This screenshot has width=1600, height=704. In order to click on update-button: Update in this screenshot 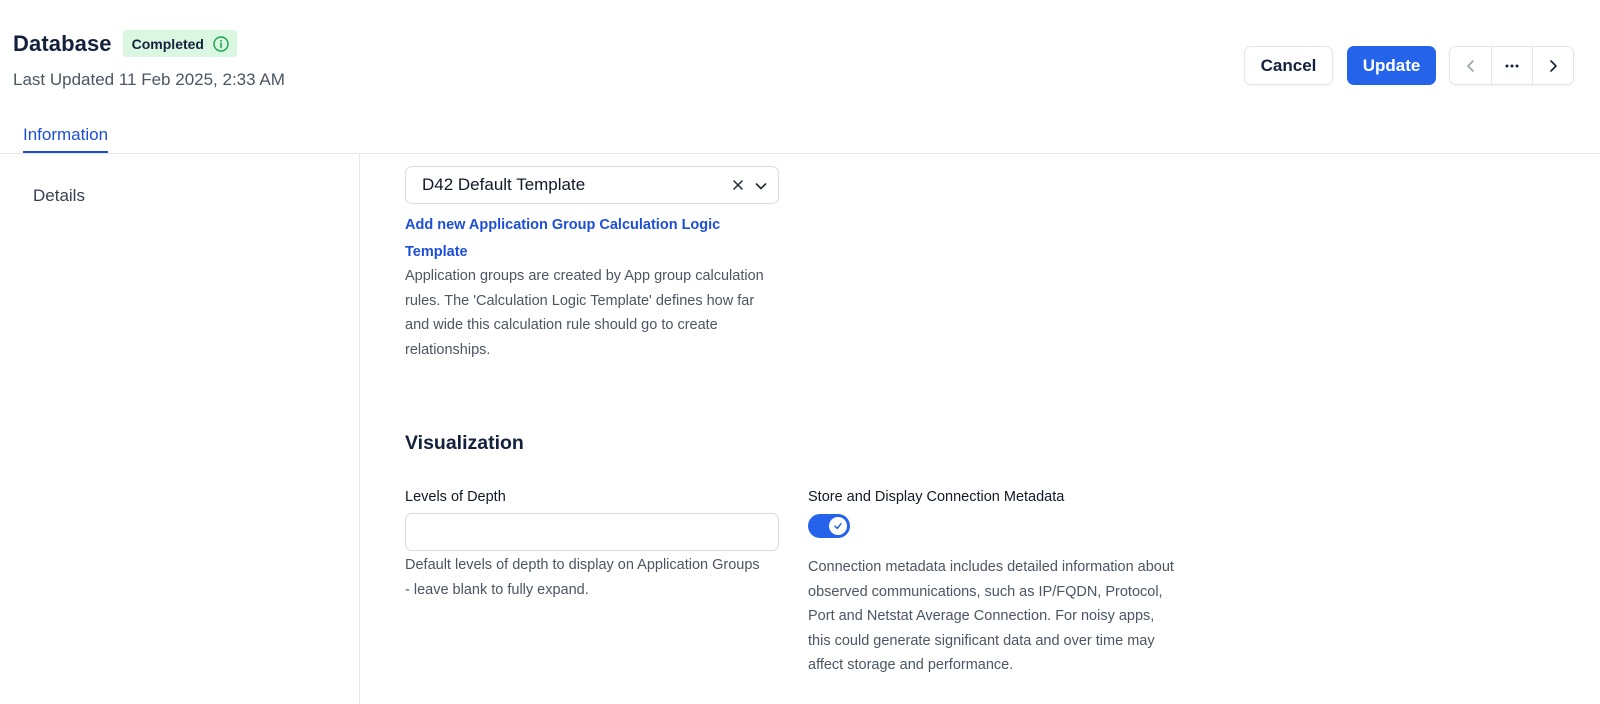, I will do `click(1391, 65)`.